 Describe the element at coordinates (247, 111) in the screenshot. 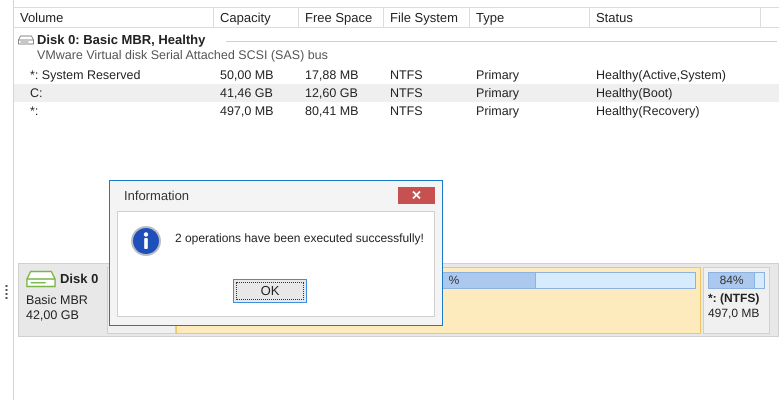

I see `table-cell-text: 497,0 MB` at that location.